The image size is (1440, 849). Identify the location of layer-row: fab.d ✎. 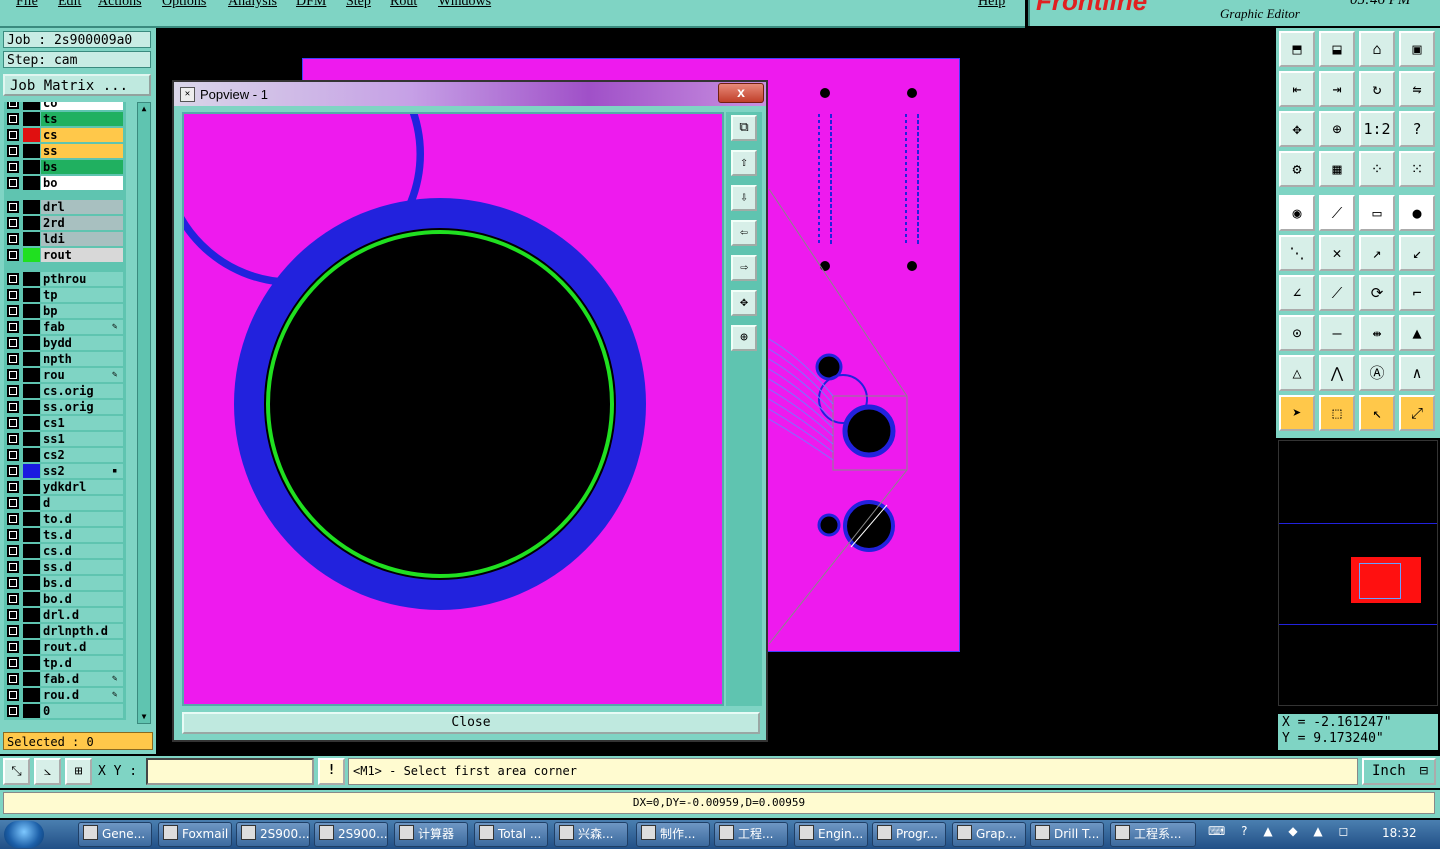
(65, 679).